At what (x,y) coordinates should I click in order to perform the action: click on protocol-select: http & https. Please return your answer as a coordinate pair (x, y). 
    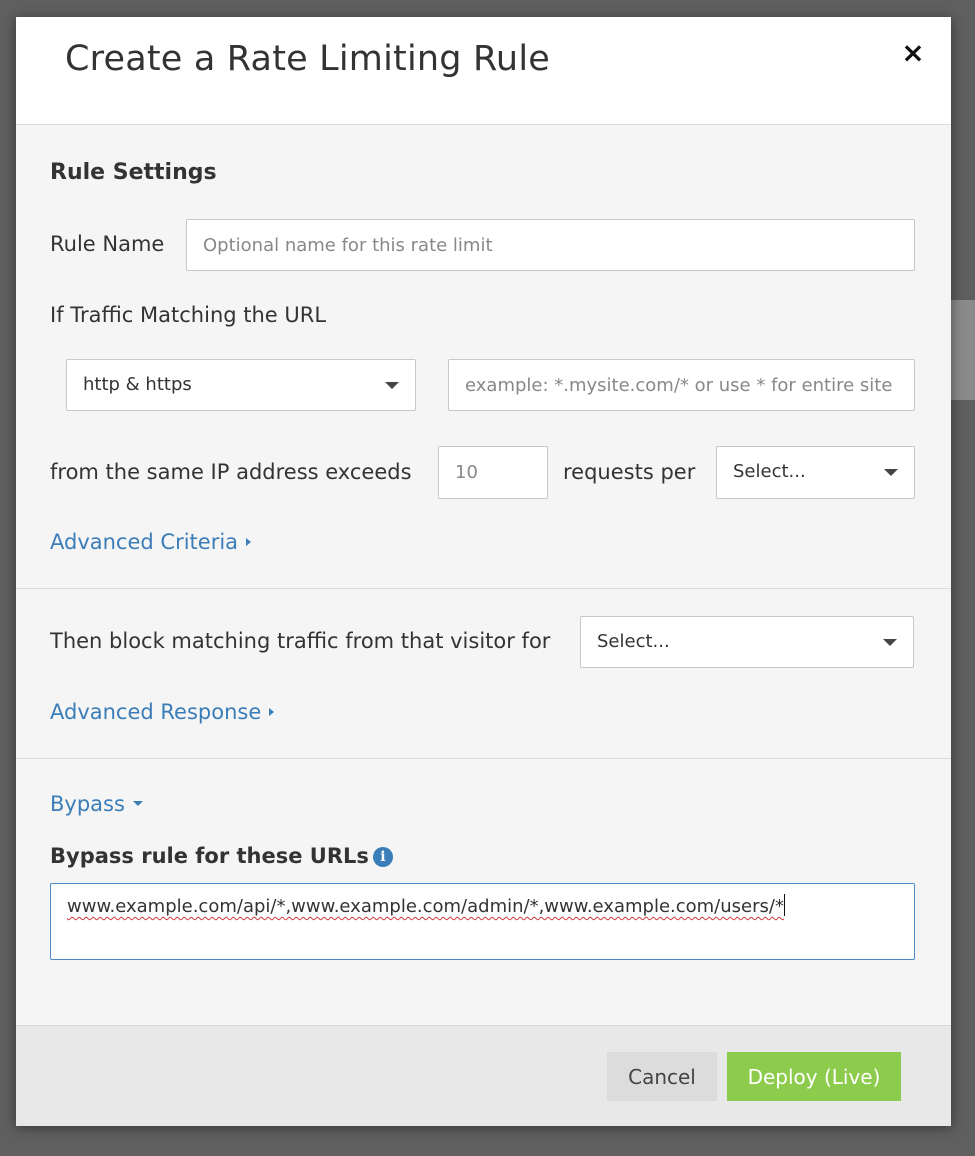
    Looking at the image, I should click on (241, 385).